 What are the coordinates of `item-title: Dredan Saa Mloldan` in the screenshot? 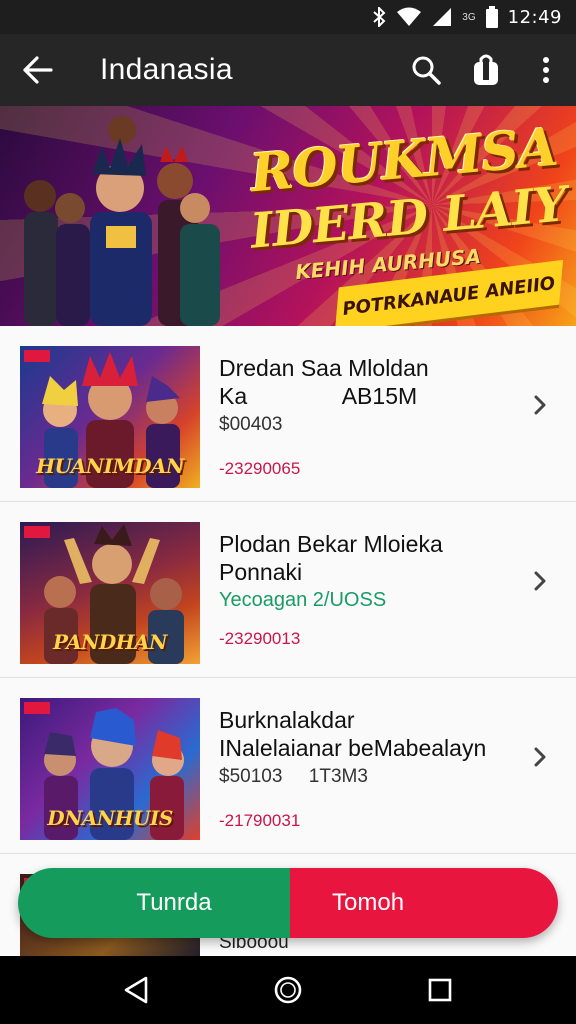 It's located at (324, 368).